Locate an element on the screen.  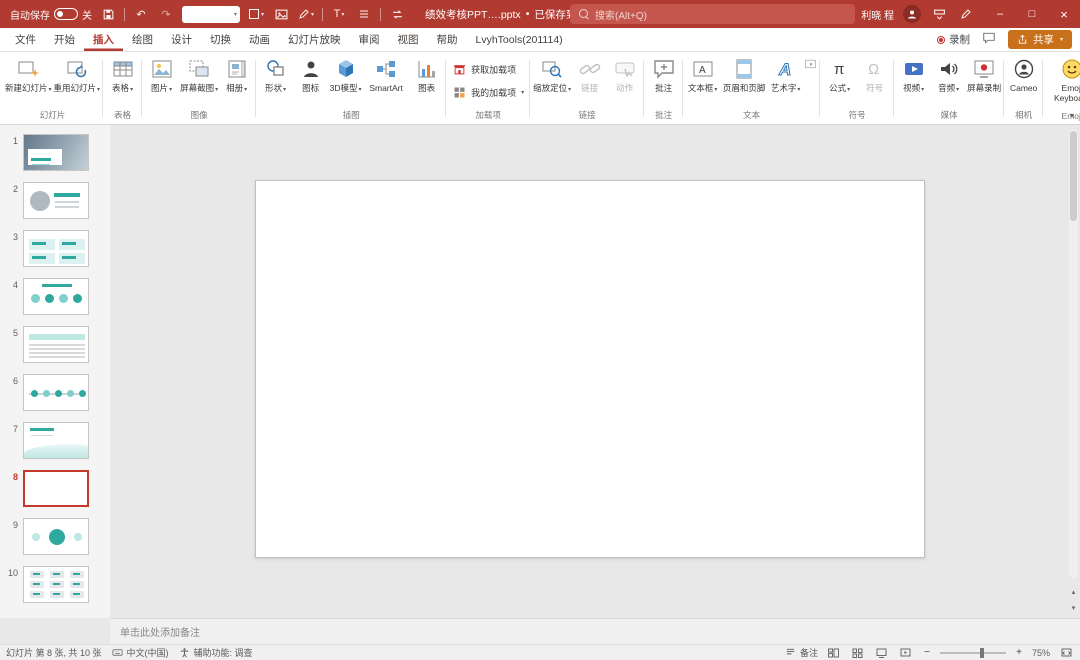
zoom-percent: 75% is located at coordinates (1041, 653).